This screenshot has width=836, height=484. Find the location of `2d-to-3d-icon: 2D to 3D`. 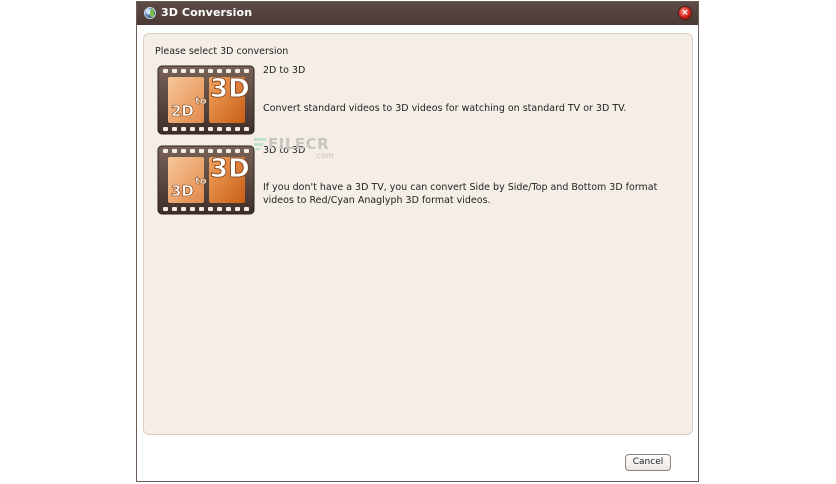

2d-to-3d-icon: 2D to 3D is located at coordinates (206, 100).